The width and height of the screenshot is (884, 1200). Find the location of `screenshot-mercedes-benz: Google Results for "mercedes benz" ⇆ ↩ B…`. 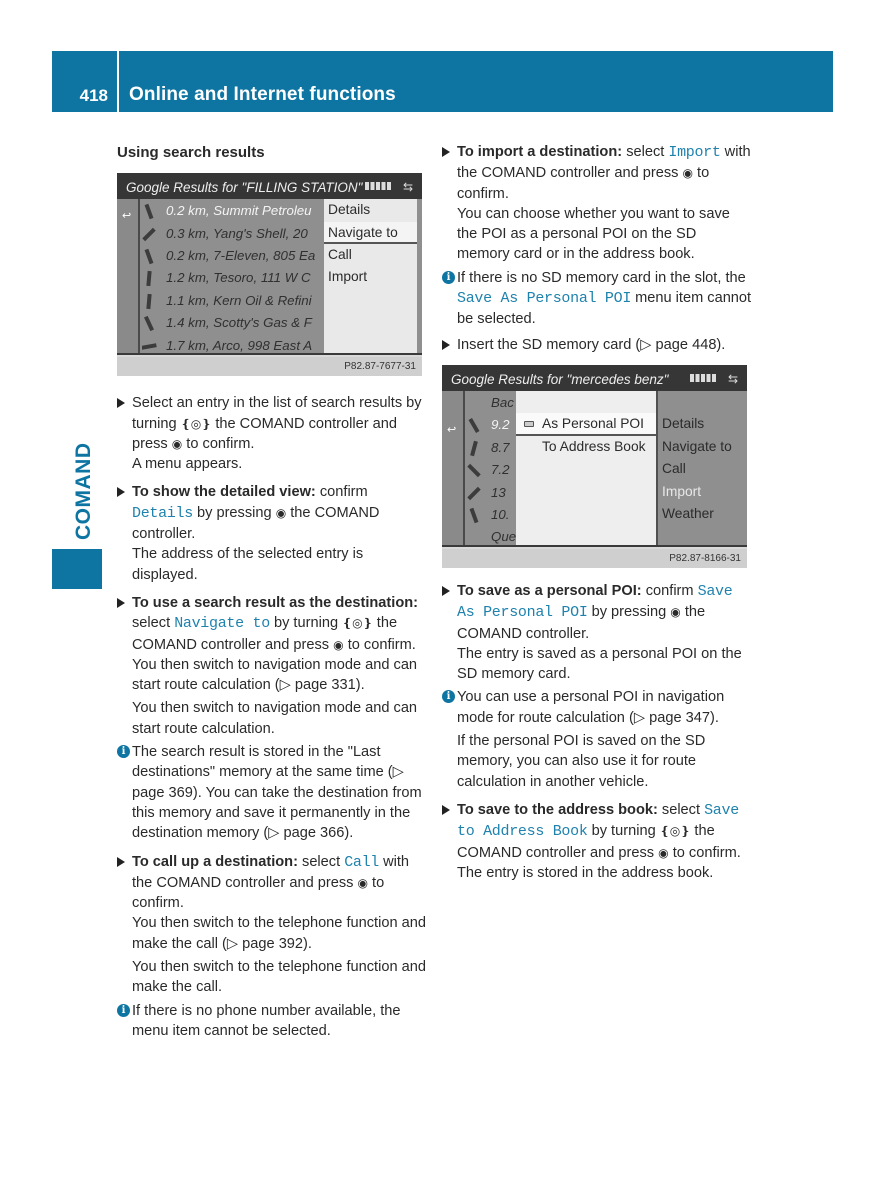

screenshot-mercedes-benz: Google Results for "mercedes benz" ⇆ ↩ B… is located at coordinates (594, 466).